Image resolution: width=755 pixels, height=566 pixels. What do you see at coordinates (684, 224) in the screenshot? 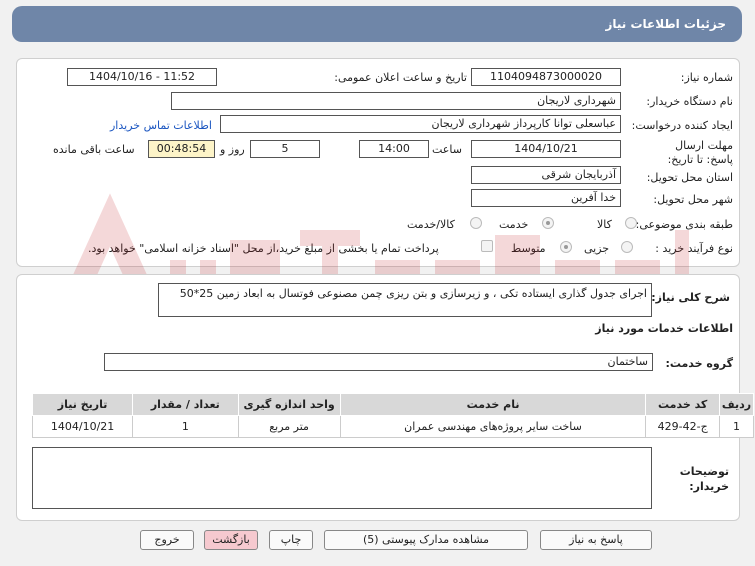
I see `category-label: طبقه بندی موضوعی:` at bounding box center [684, 224].